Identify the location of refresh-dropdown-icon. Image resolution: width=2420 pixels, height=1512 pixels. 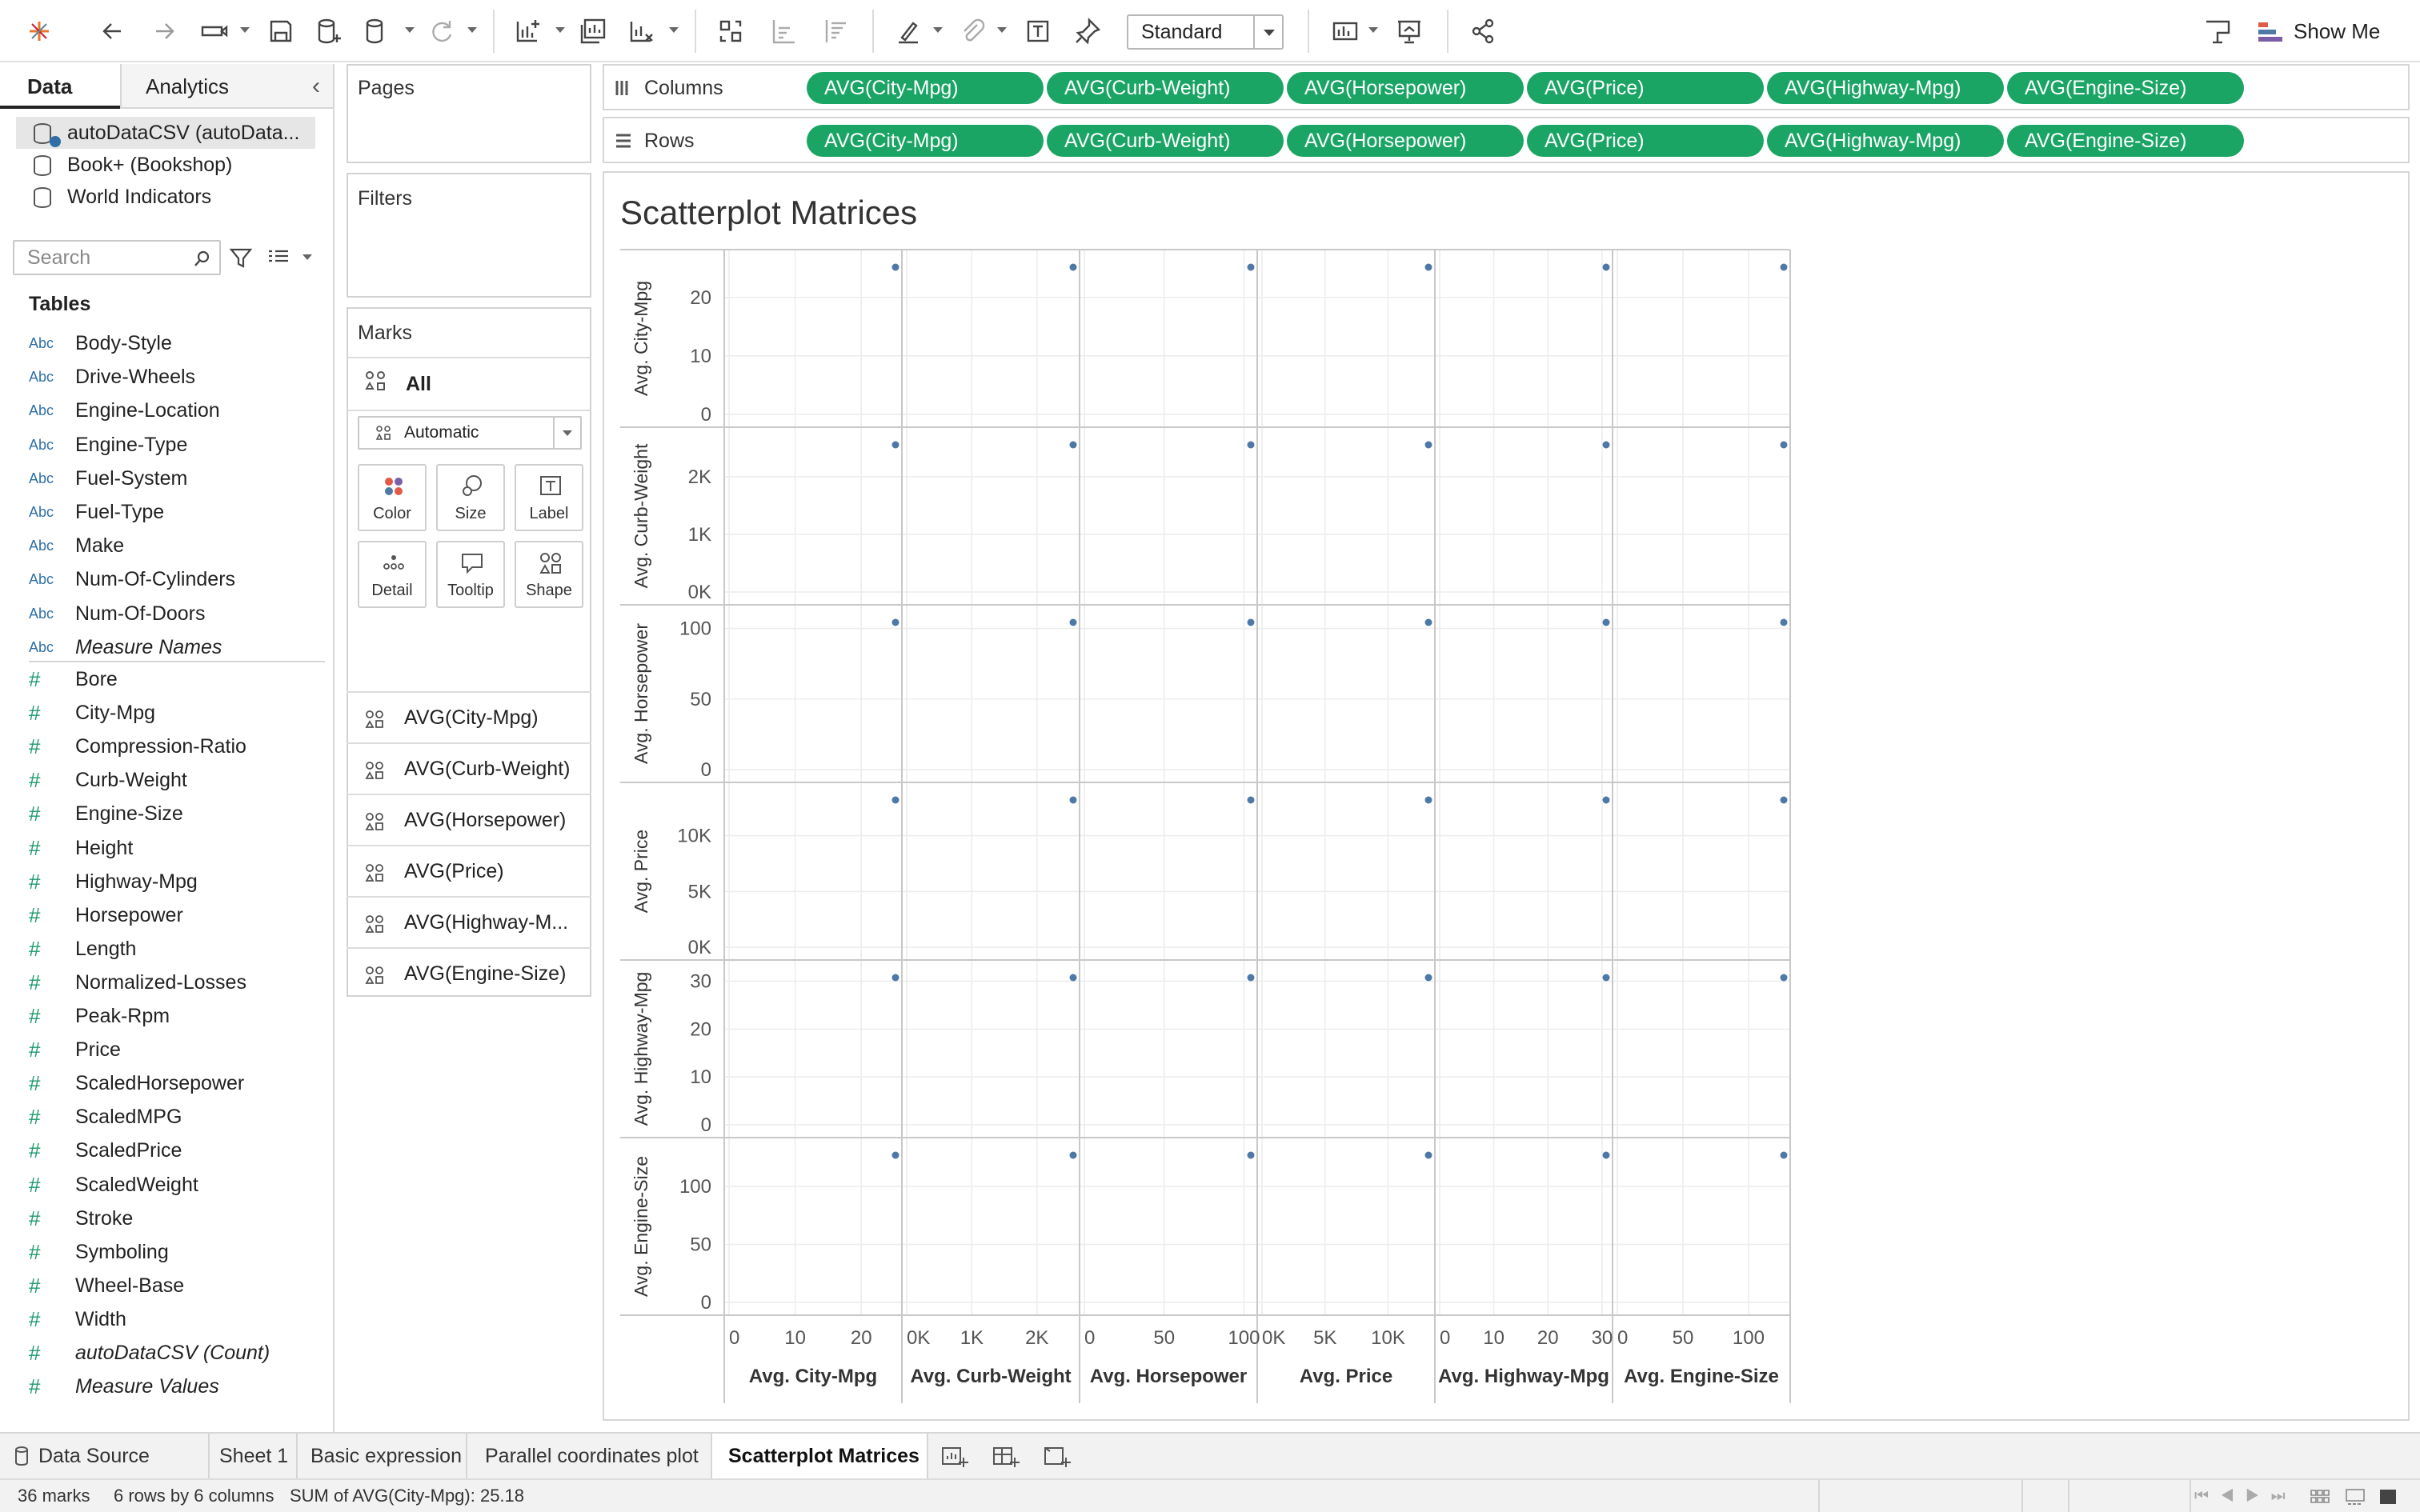
(472, 30).